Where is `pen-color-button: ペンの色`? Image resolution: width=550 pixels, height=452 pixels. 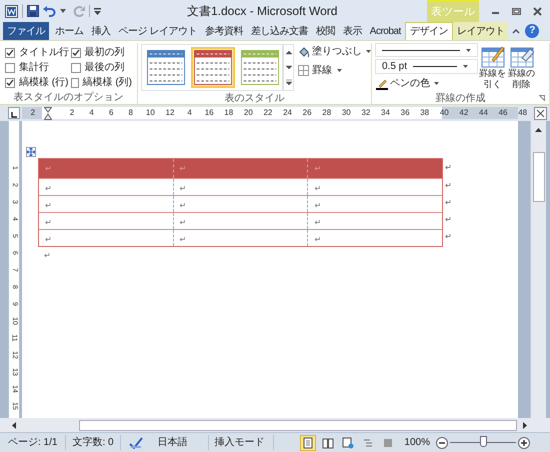 pen-color-button: ペンの色 is located at coordinates (407, 83).